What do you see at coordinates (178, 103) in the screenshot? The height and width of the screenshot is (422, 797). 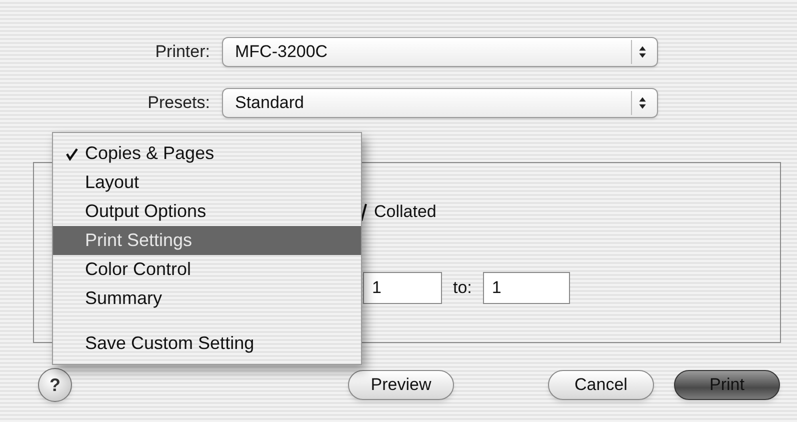 I see `field-label: Presets:` at bounding box center [178, 103].